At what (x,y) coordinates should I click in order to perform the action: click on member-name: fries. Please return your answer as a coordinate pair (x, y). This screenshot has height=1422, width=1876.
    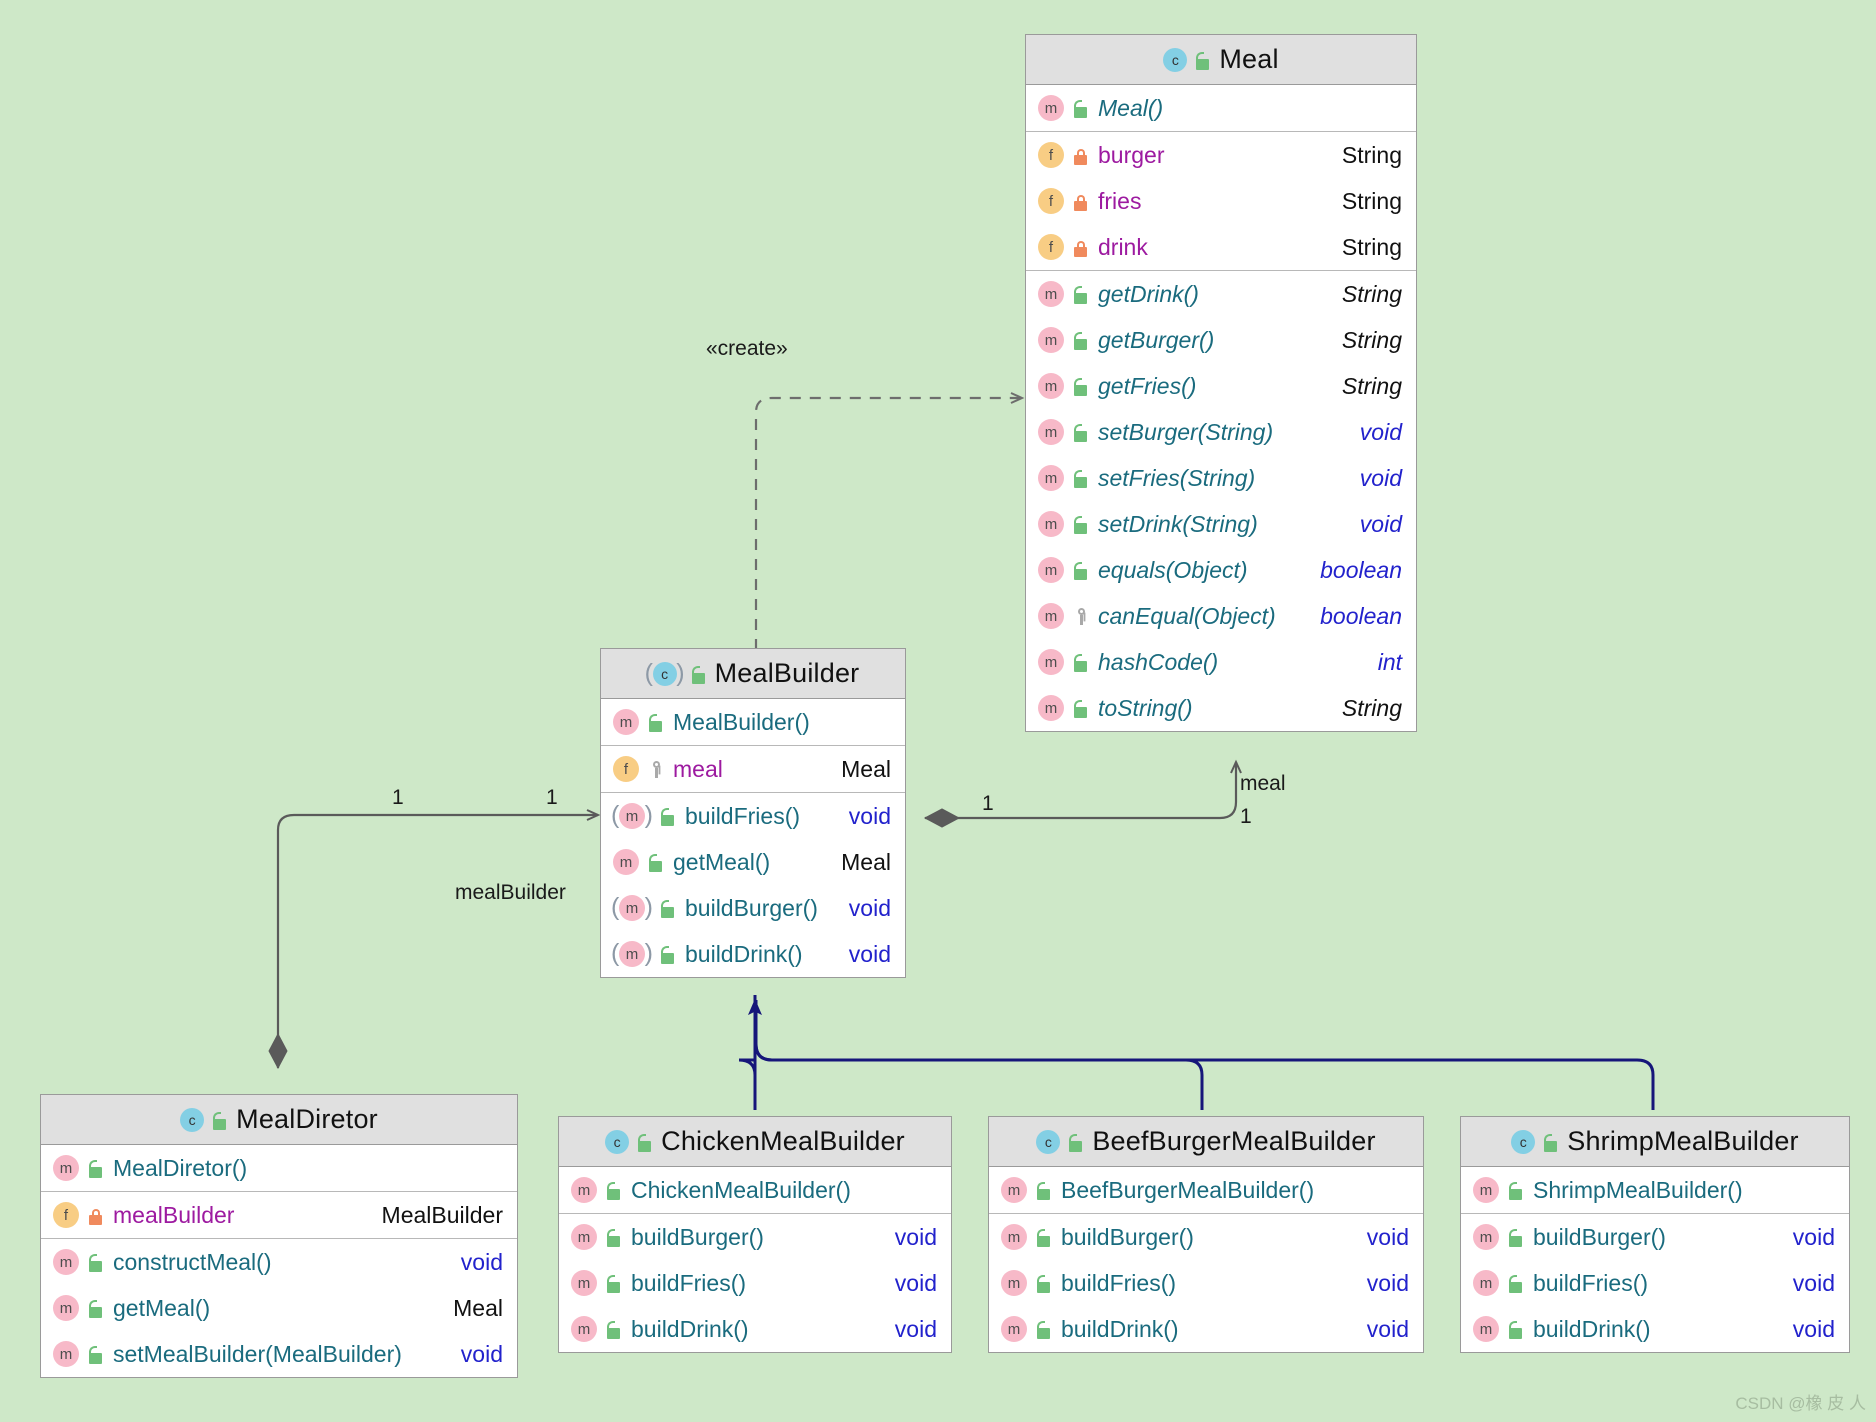
    Looking at the image, I should click on (1120, 200).